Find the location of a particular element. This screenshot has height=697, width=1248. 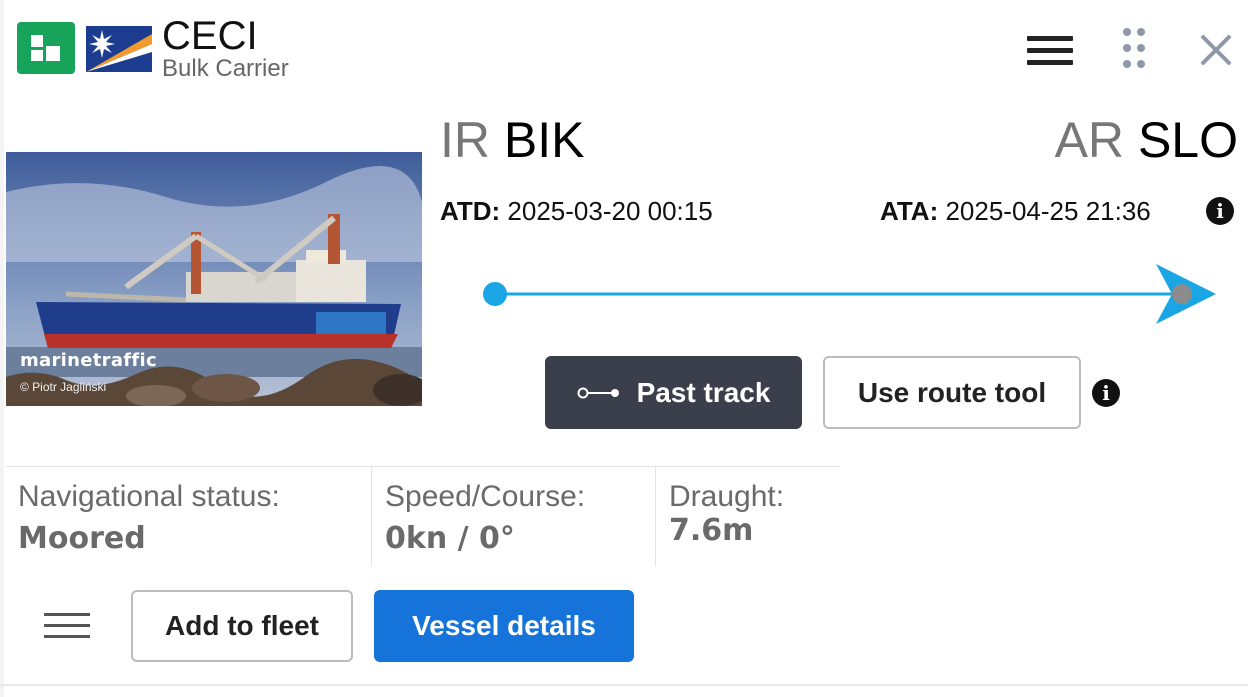

app-logo-icon is located at coordinates (46, 48).